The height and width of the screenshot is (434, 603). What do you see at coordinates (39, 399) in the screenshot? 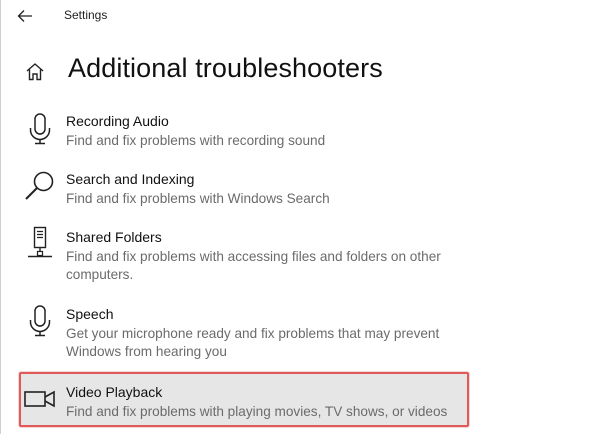
I see `video-camera-icon` at bounding box center [39, 399].